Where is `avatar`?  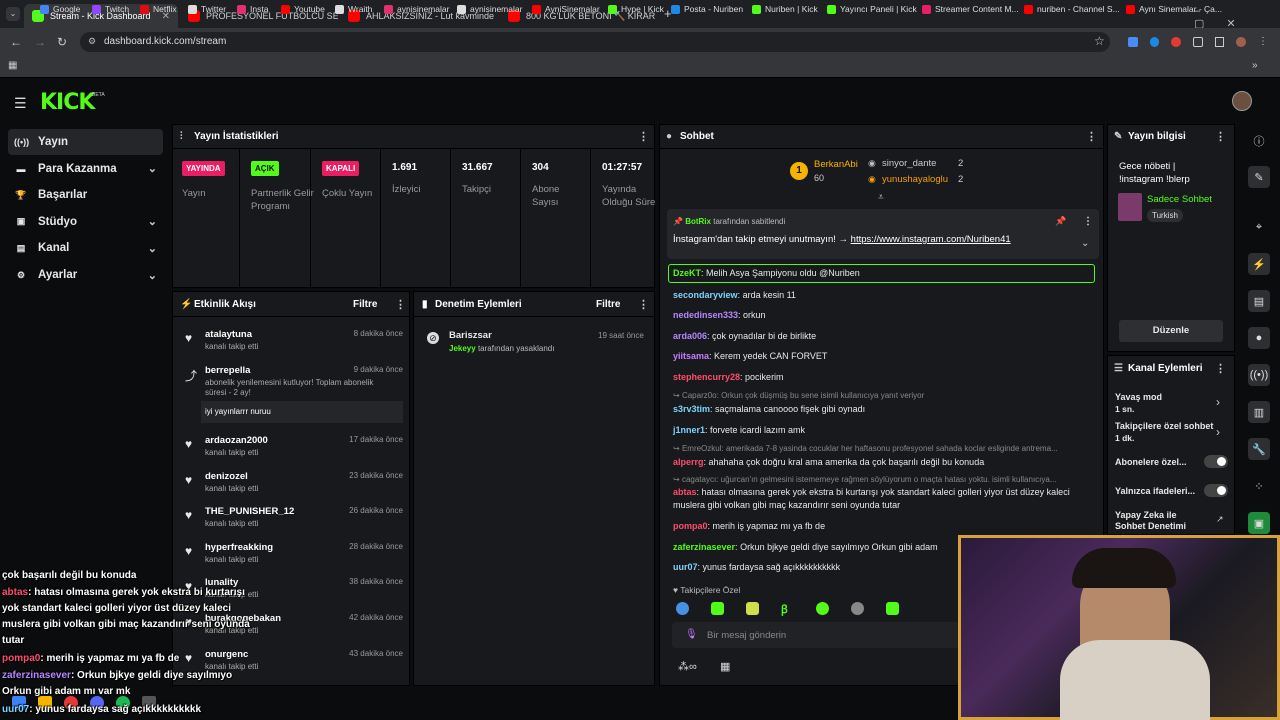
avatar is located at coordinates (1242, 101).